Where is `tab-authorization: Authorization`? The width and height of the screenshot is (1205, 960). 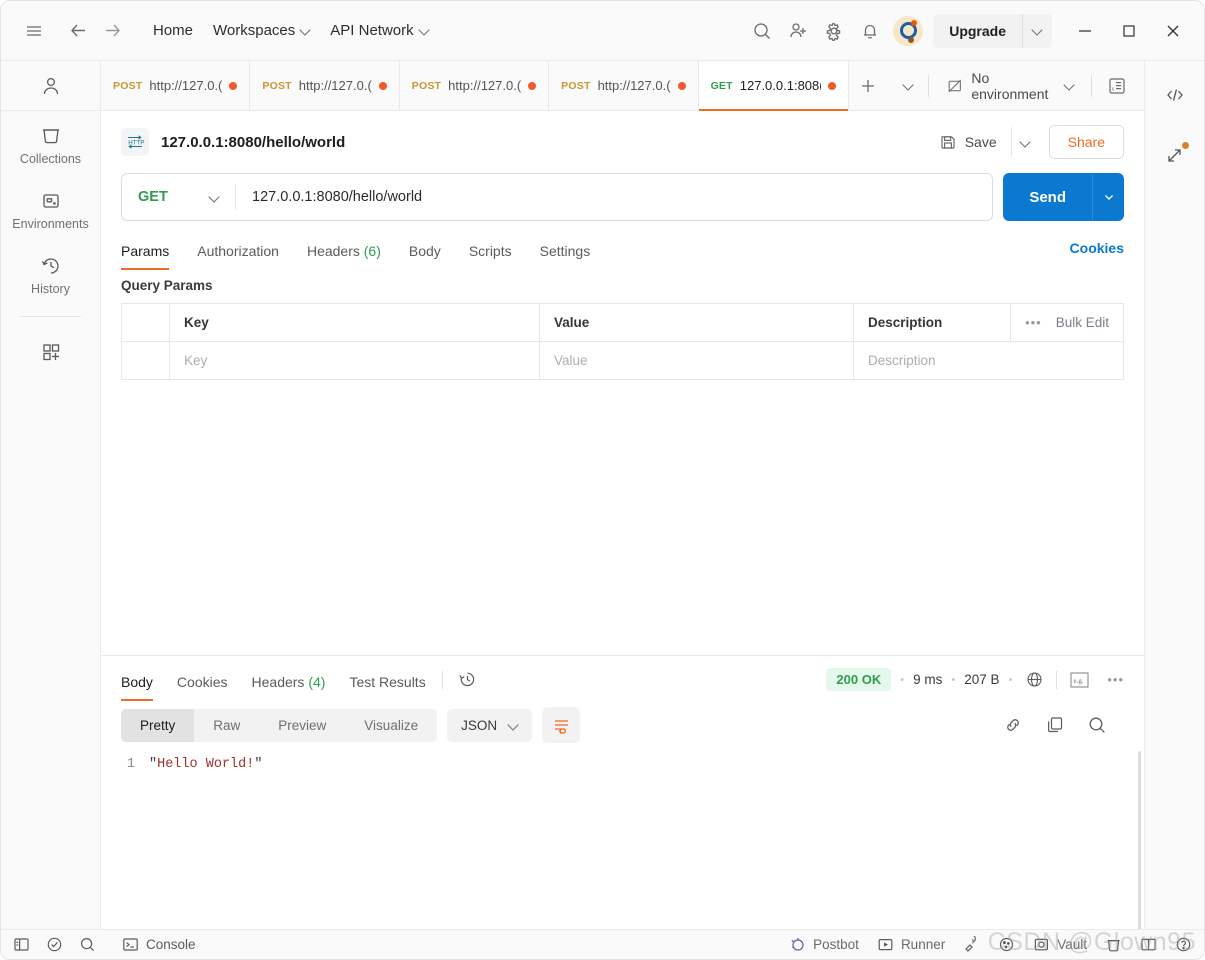
tab-authorization: Authorization is located at coordinates (238, 253).